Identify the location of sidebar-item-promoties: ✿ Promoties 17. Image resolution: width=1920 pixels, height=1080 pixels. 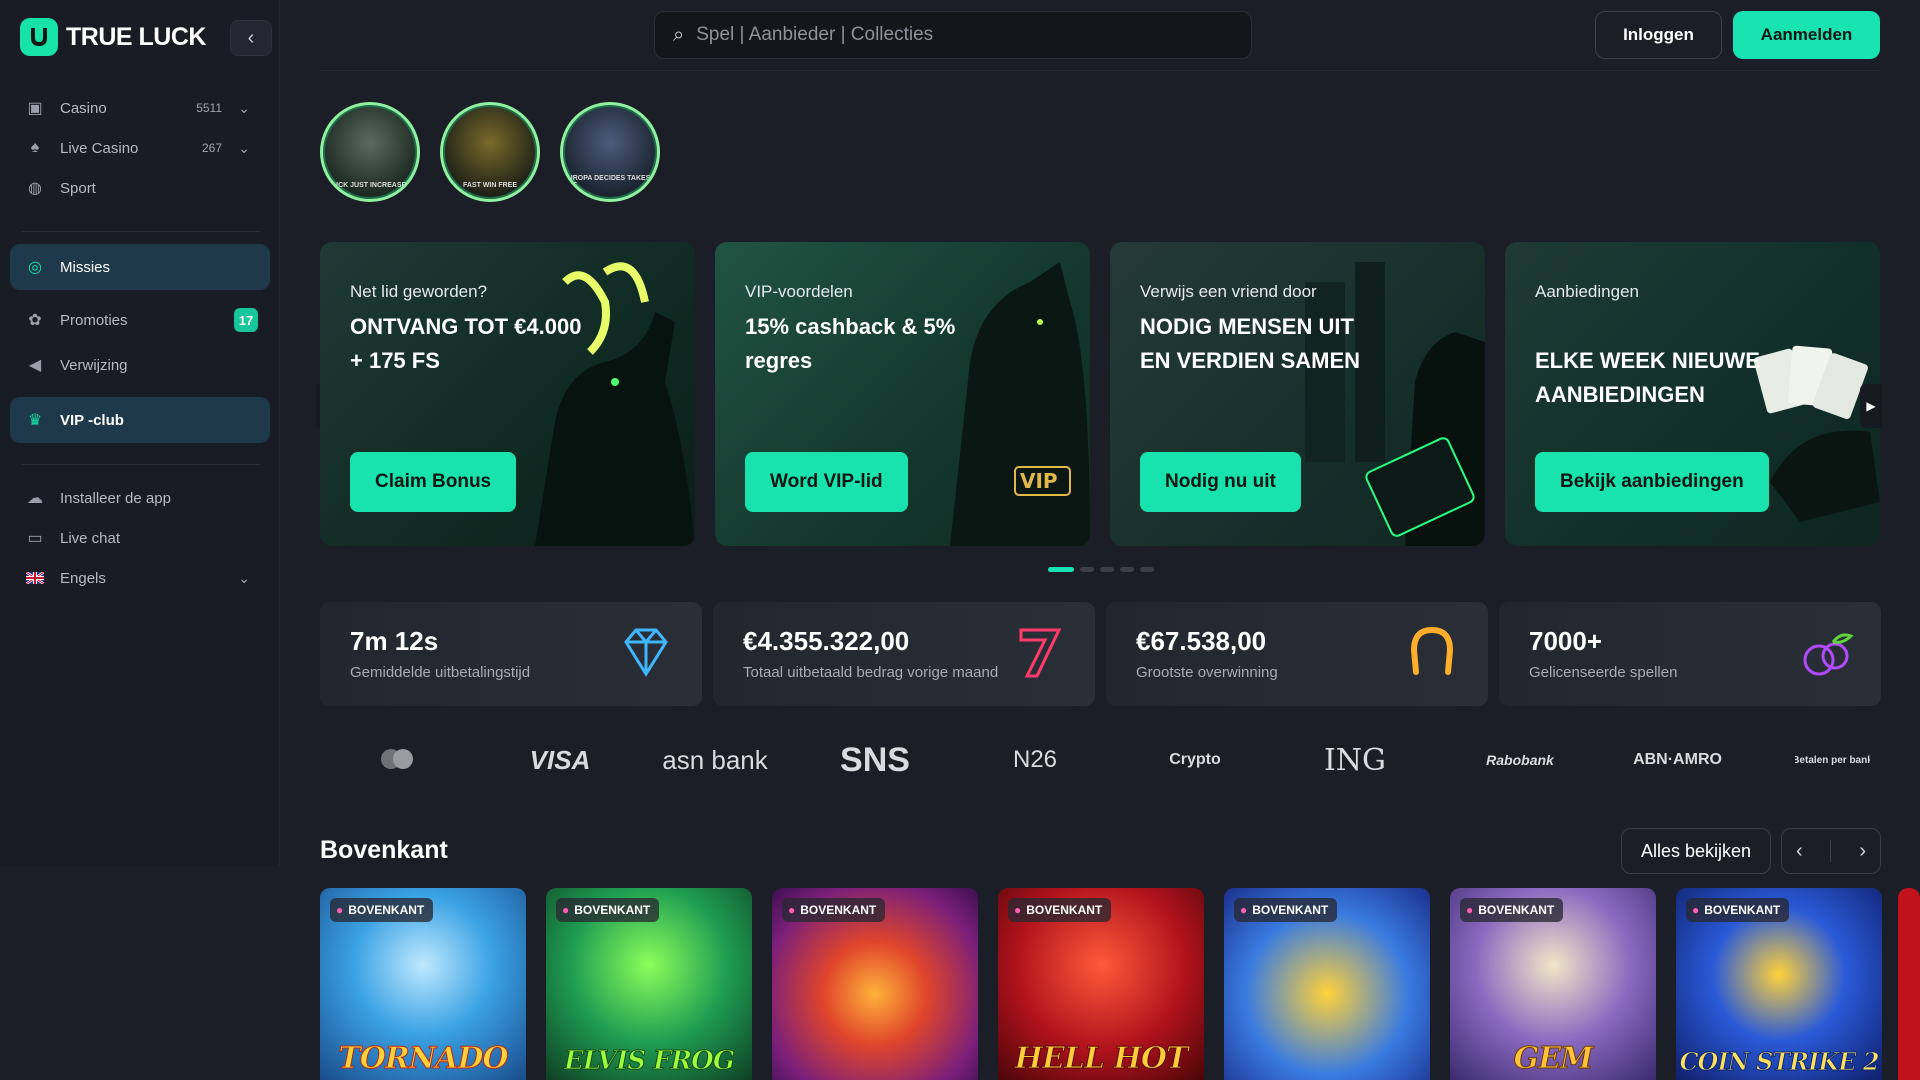
(140, 320).